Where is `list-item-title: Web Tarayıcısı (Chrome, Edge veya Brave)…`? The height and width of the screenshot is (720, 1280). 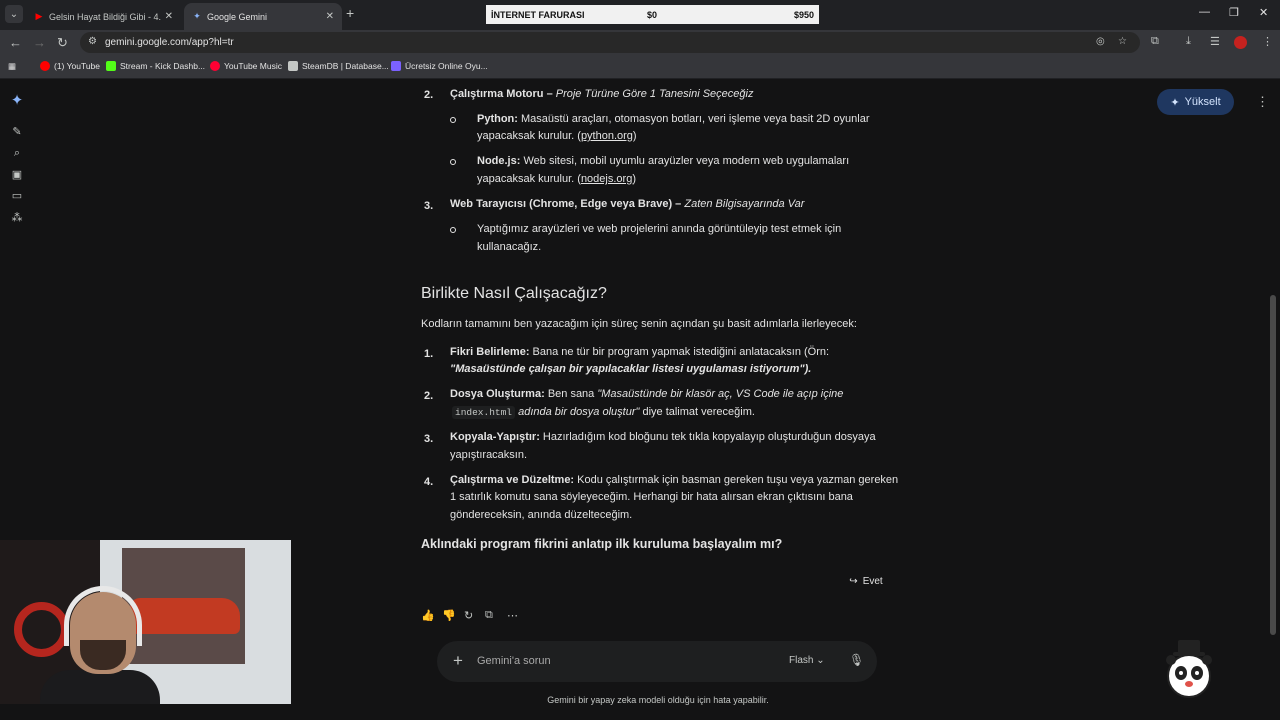
list-item-title: Web Tarayıcısı (Chrome, Edge veya Brave)… is located at coordinates (627, 204).